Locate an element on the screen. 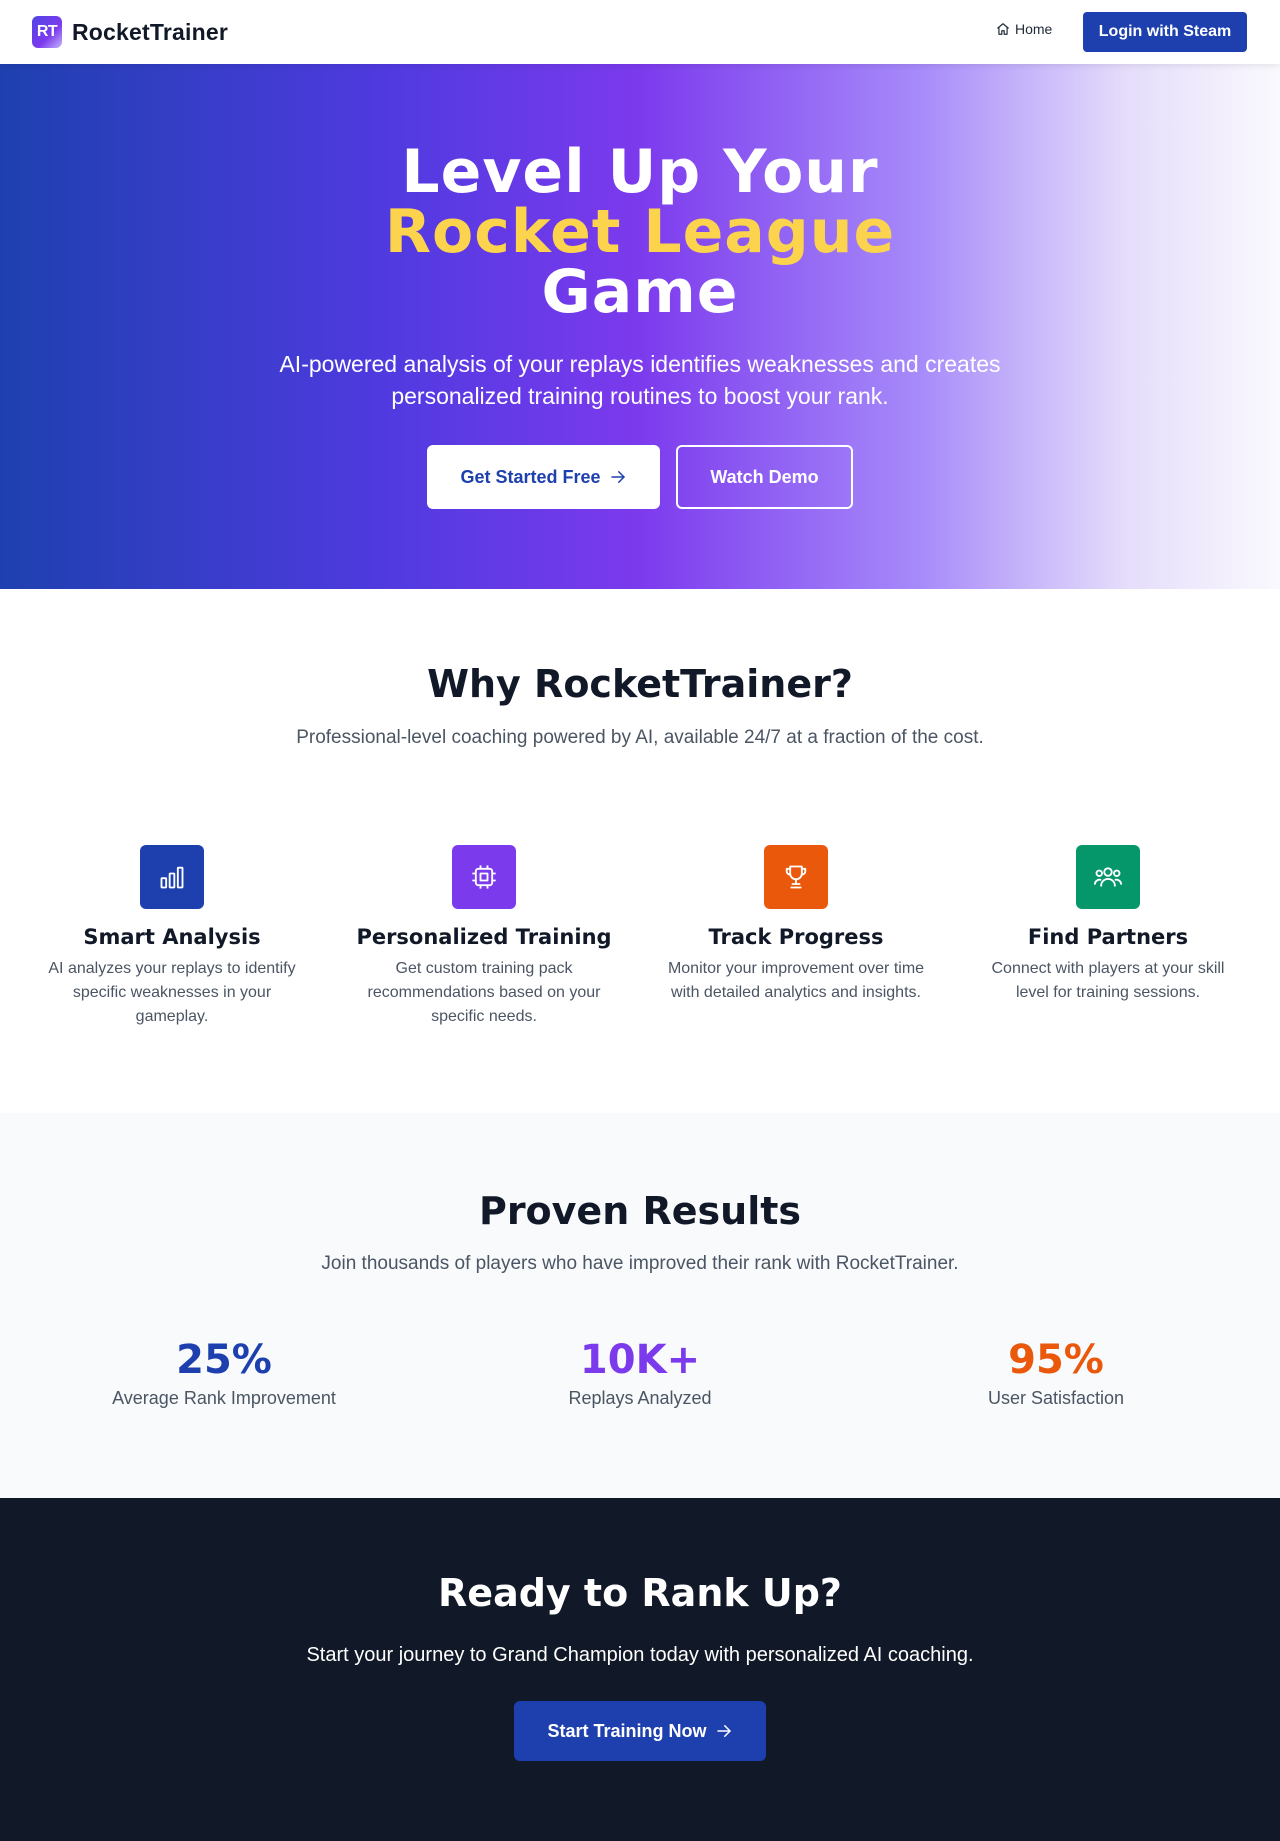 The width and height of the screenshot is (1280, 1841). feature-title: Personalized Training is located at coordinates (484, 937).